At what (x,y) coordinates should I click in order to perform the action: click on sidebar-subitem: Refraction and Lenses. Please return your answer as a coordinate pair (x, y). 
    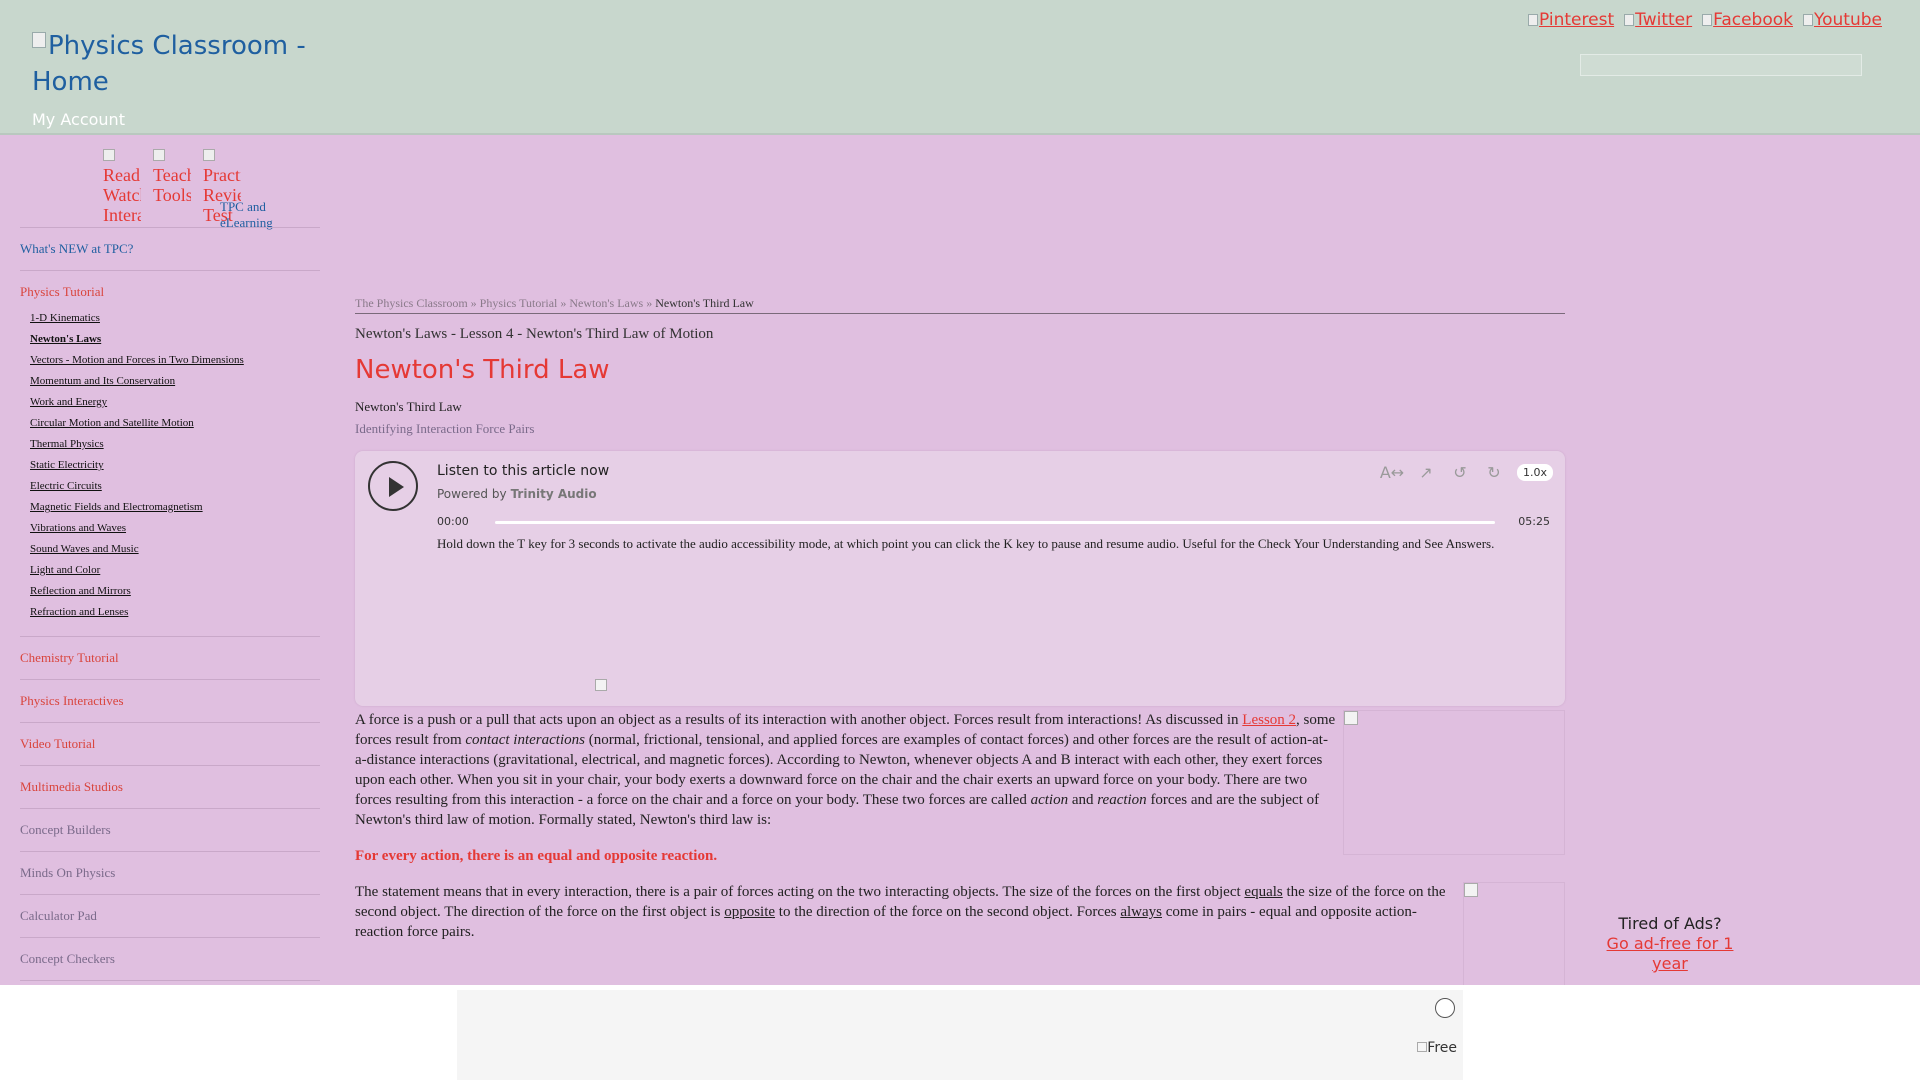
    Looking at the image, I should click on (175, 612).